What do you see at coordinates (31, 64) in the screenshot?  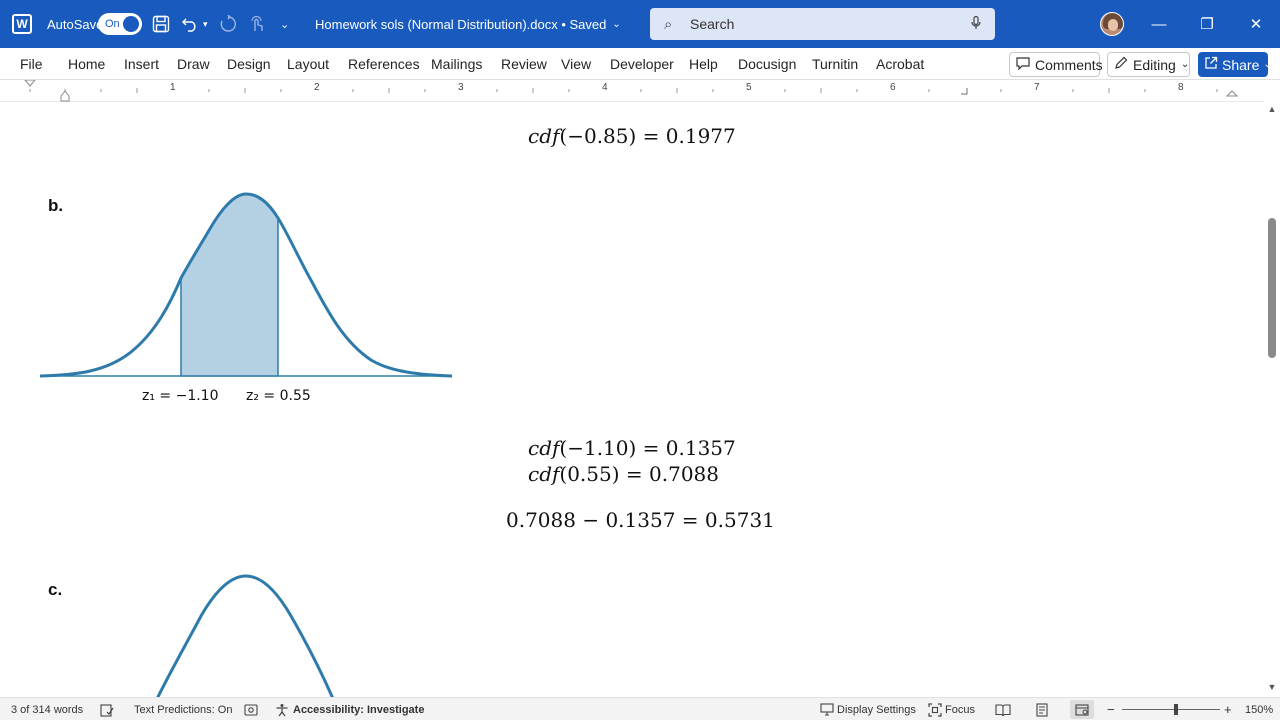 I see `tab-file: File` at bounding box center [31, 64].